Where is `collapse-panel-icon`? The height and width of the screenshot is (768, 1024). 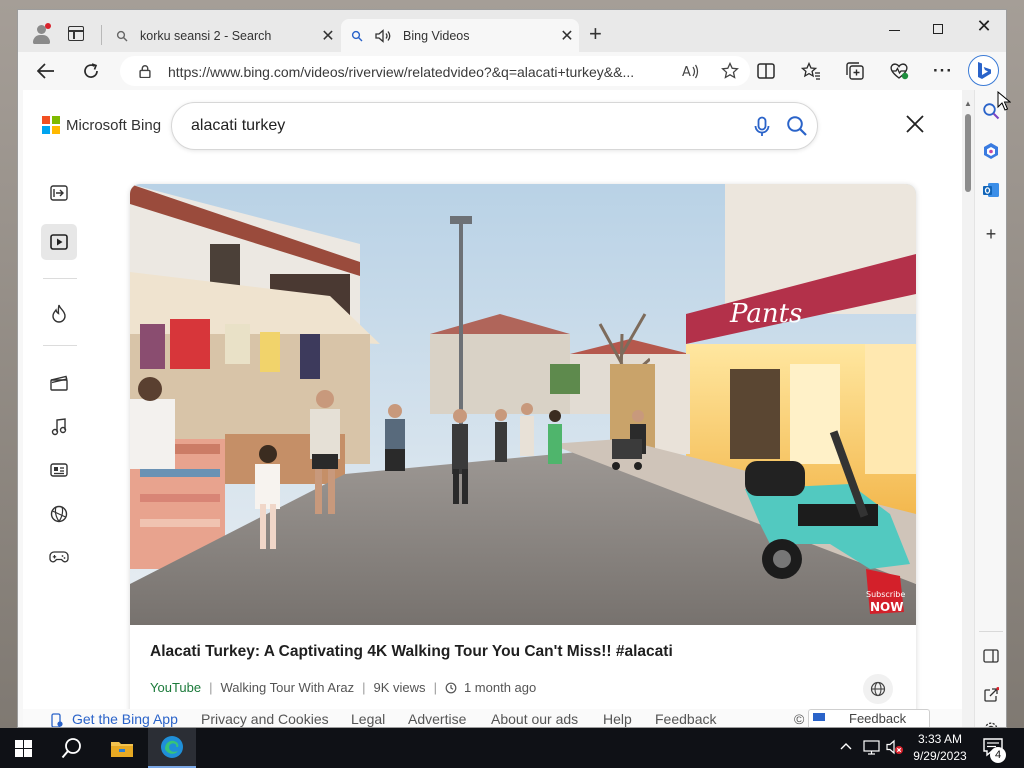 collapse-panel-icon is located at coordinates (59, 193).